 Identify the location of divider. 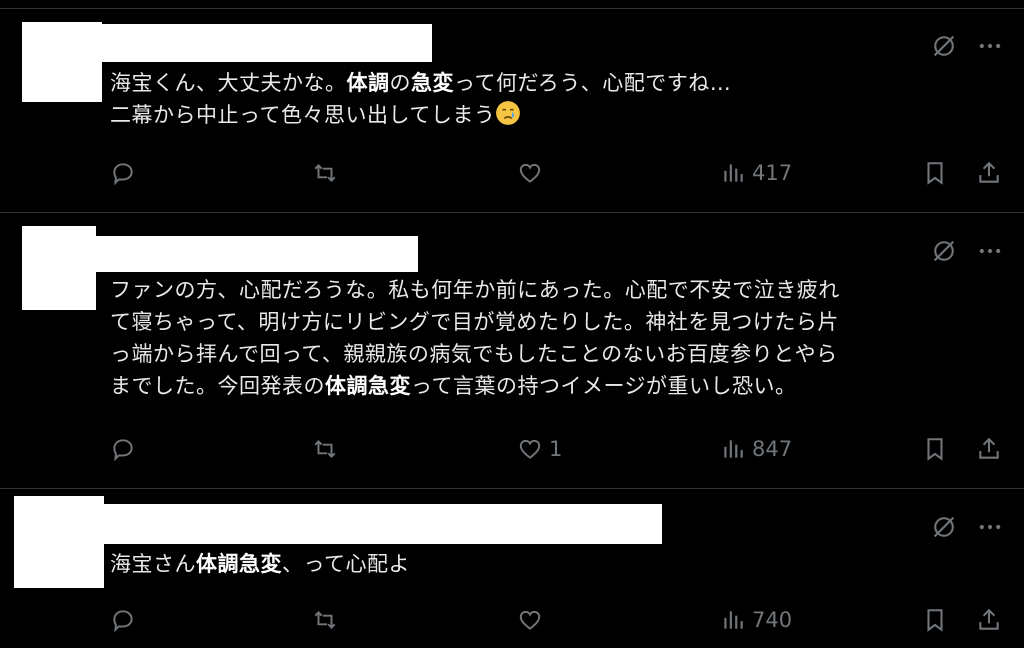
(512, 488).